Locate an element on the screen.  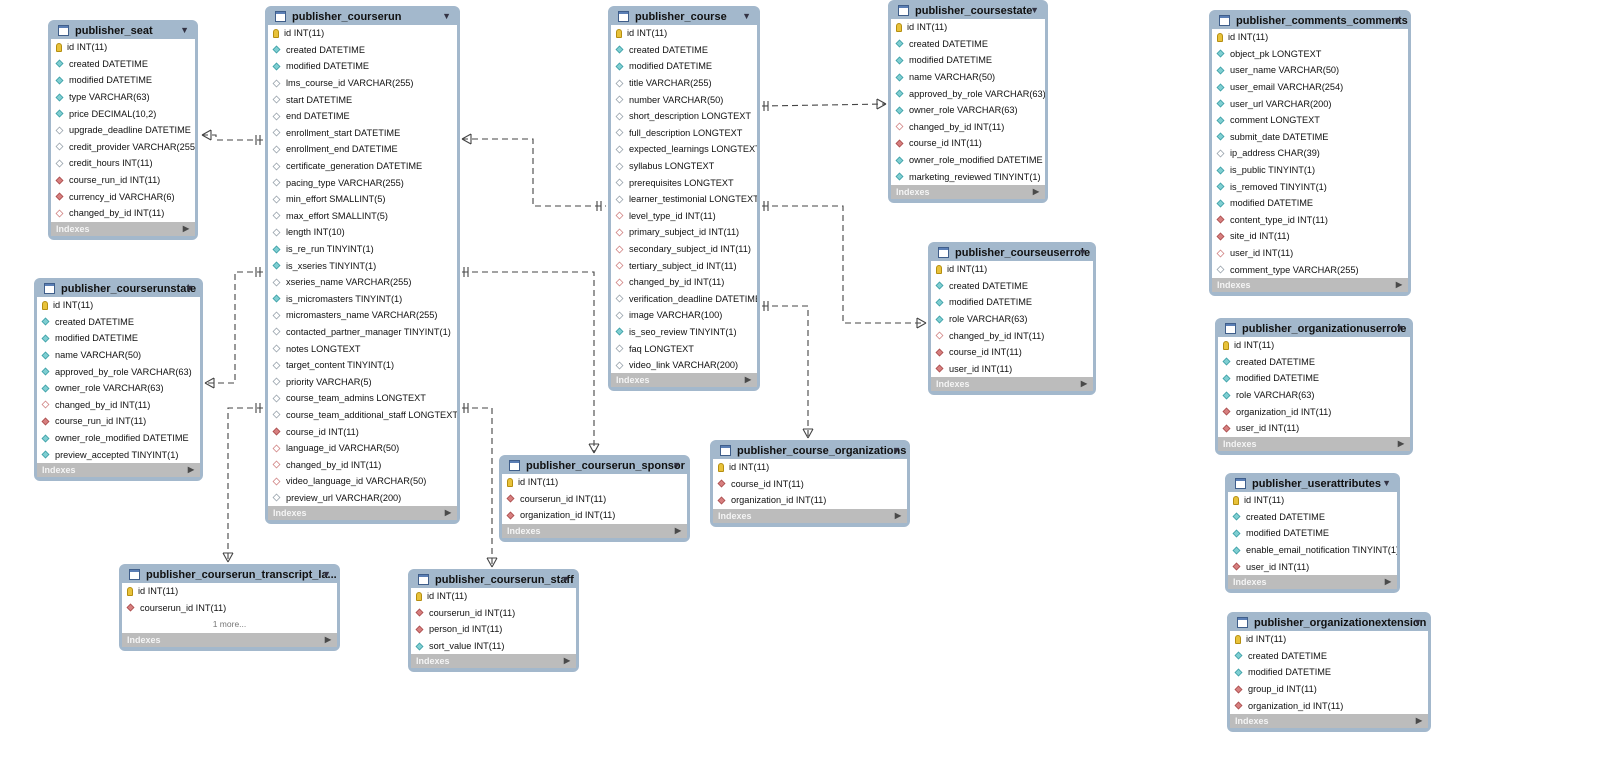
column-row: person_id INT(11) is located at coordinates (493, 629).